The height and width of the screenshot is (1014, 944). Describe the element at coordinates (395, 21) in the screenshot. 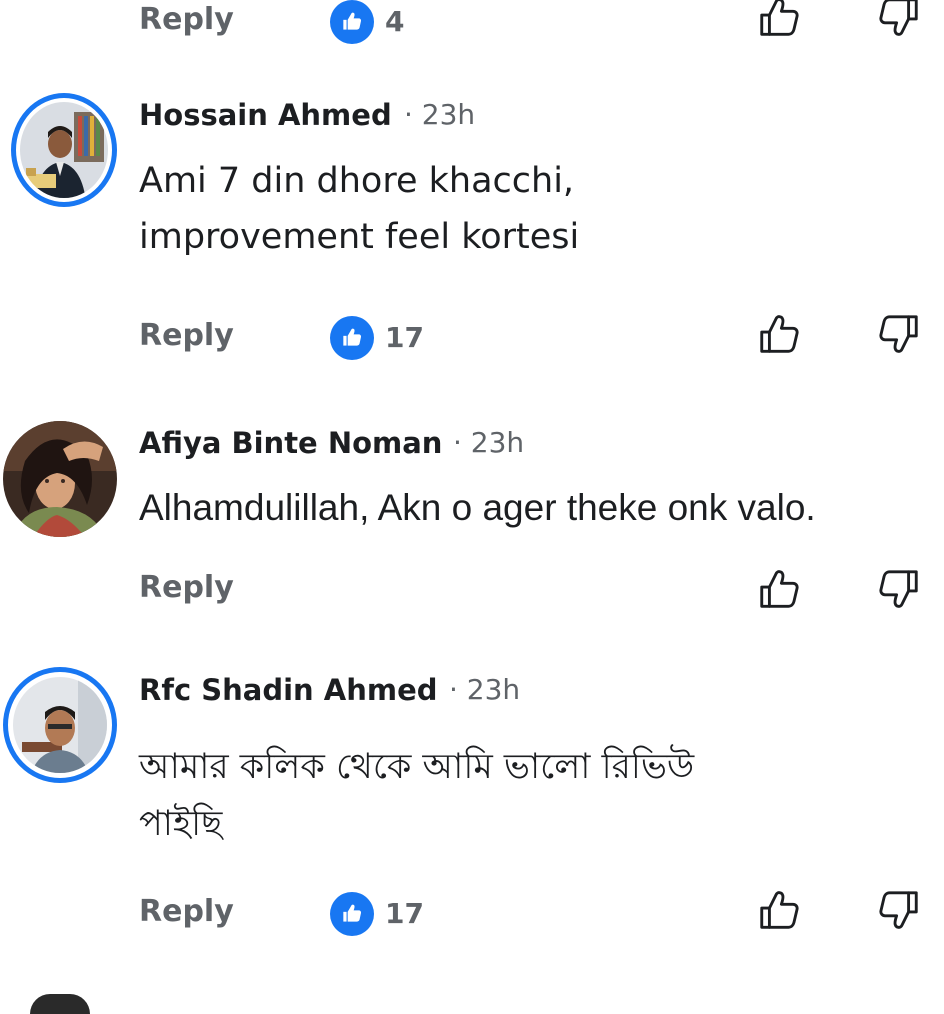

I see `like-count: 4` at that location.